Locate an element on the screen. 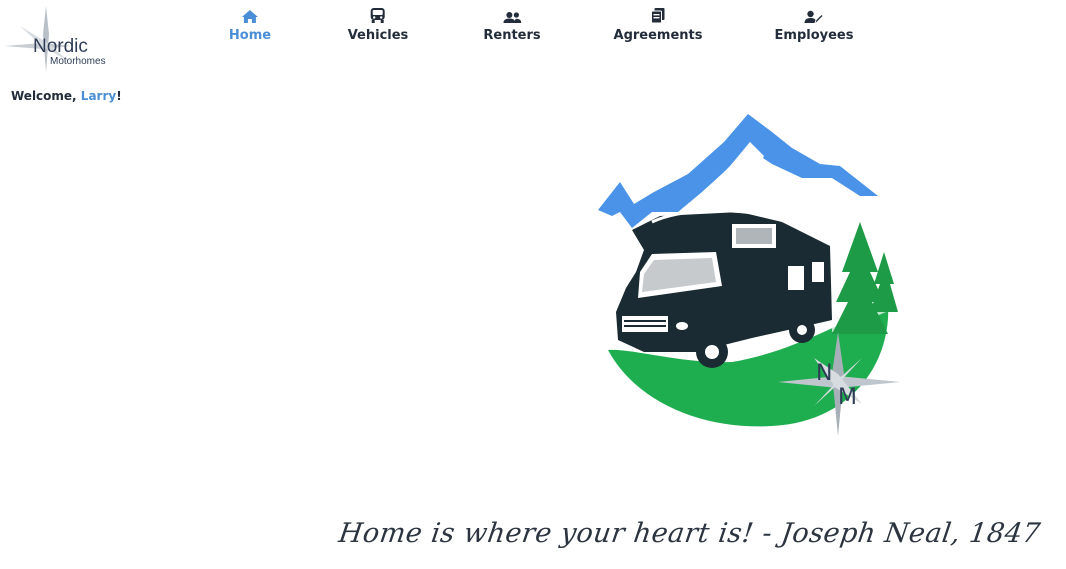  nav-item-agreements: Agreements is located at coordinates (658, 24).